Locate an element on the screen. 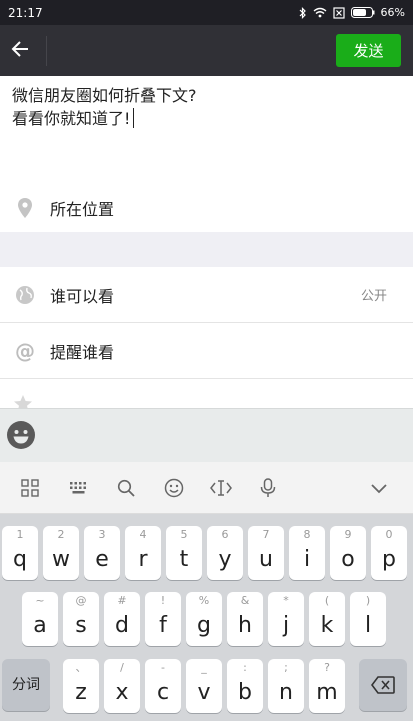 Image resolution: width=413 pixels, height=721 pixels. visibility-label: 谁可以看 is located at coordinates (82, 296).